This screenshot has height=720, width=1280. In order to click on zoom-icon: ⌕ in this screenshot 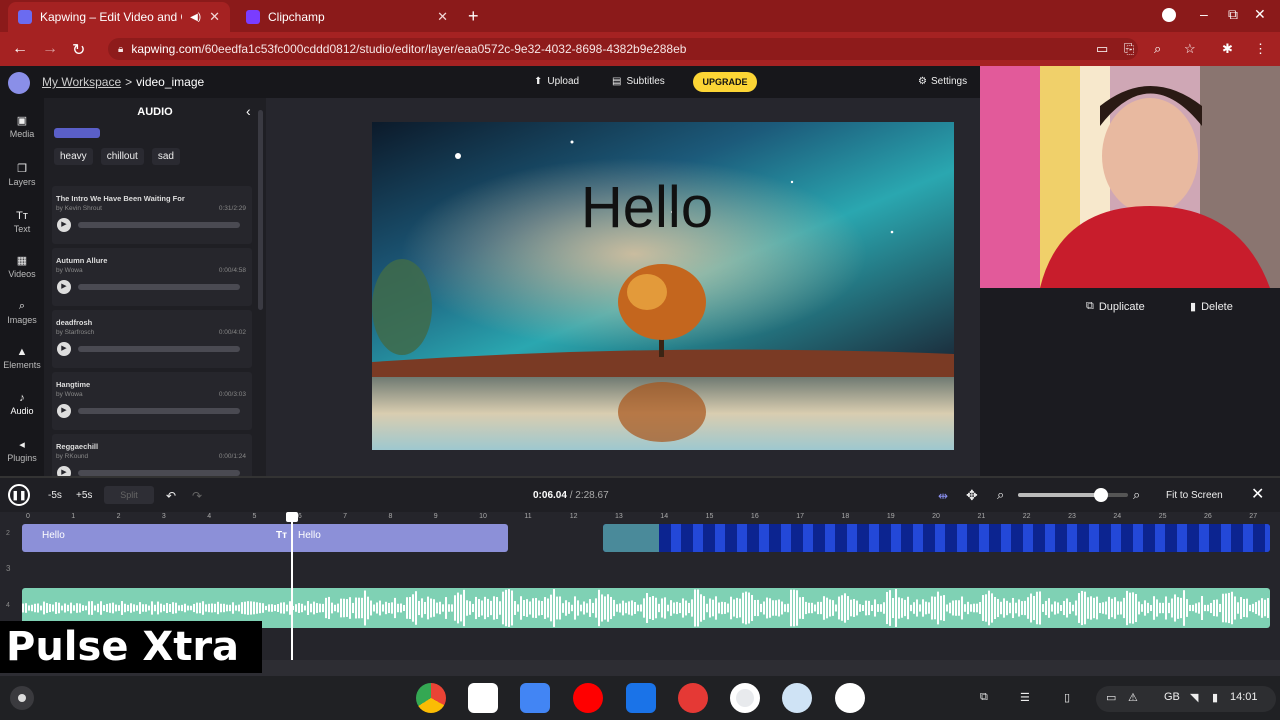, I will do `click(1157, 49)`.